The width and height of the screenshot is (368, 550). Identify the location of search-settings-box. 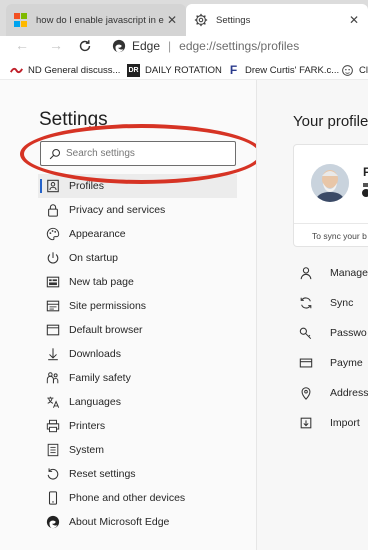
(138, 153).